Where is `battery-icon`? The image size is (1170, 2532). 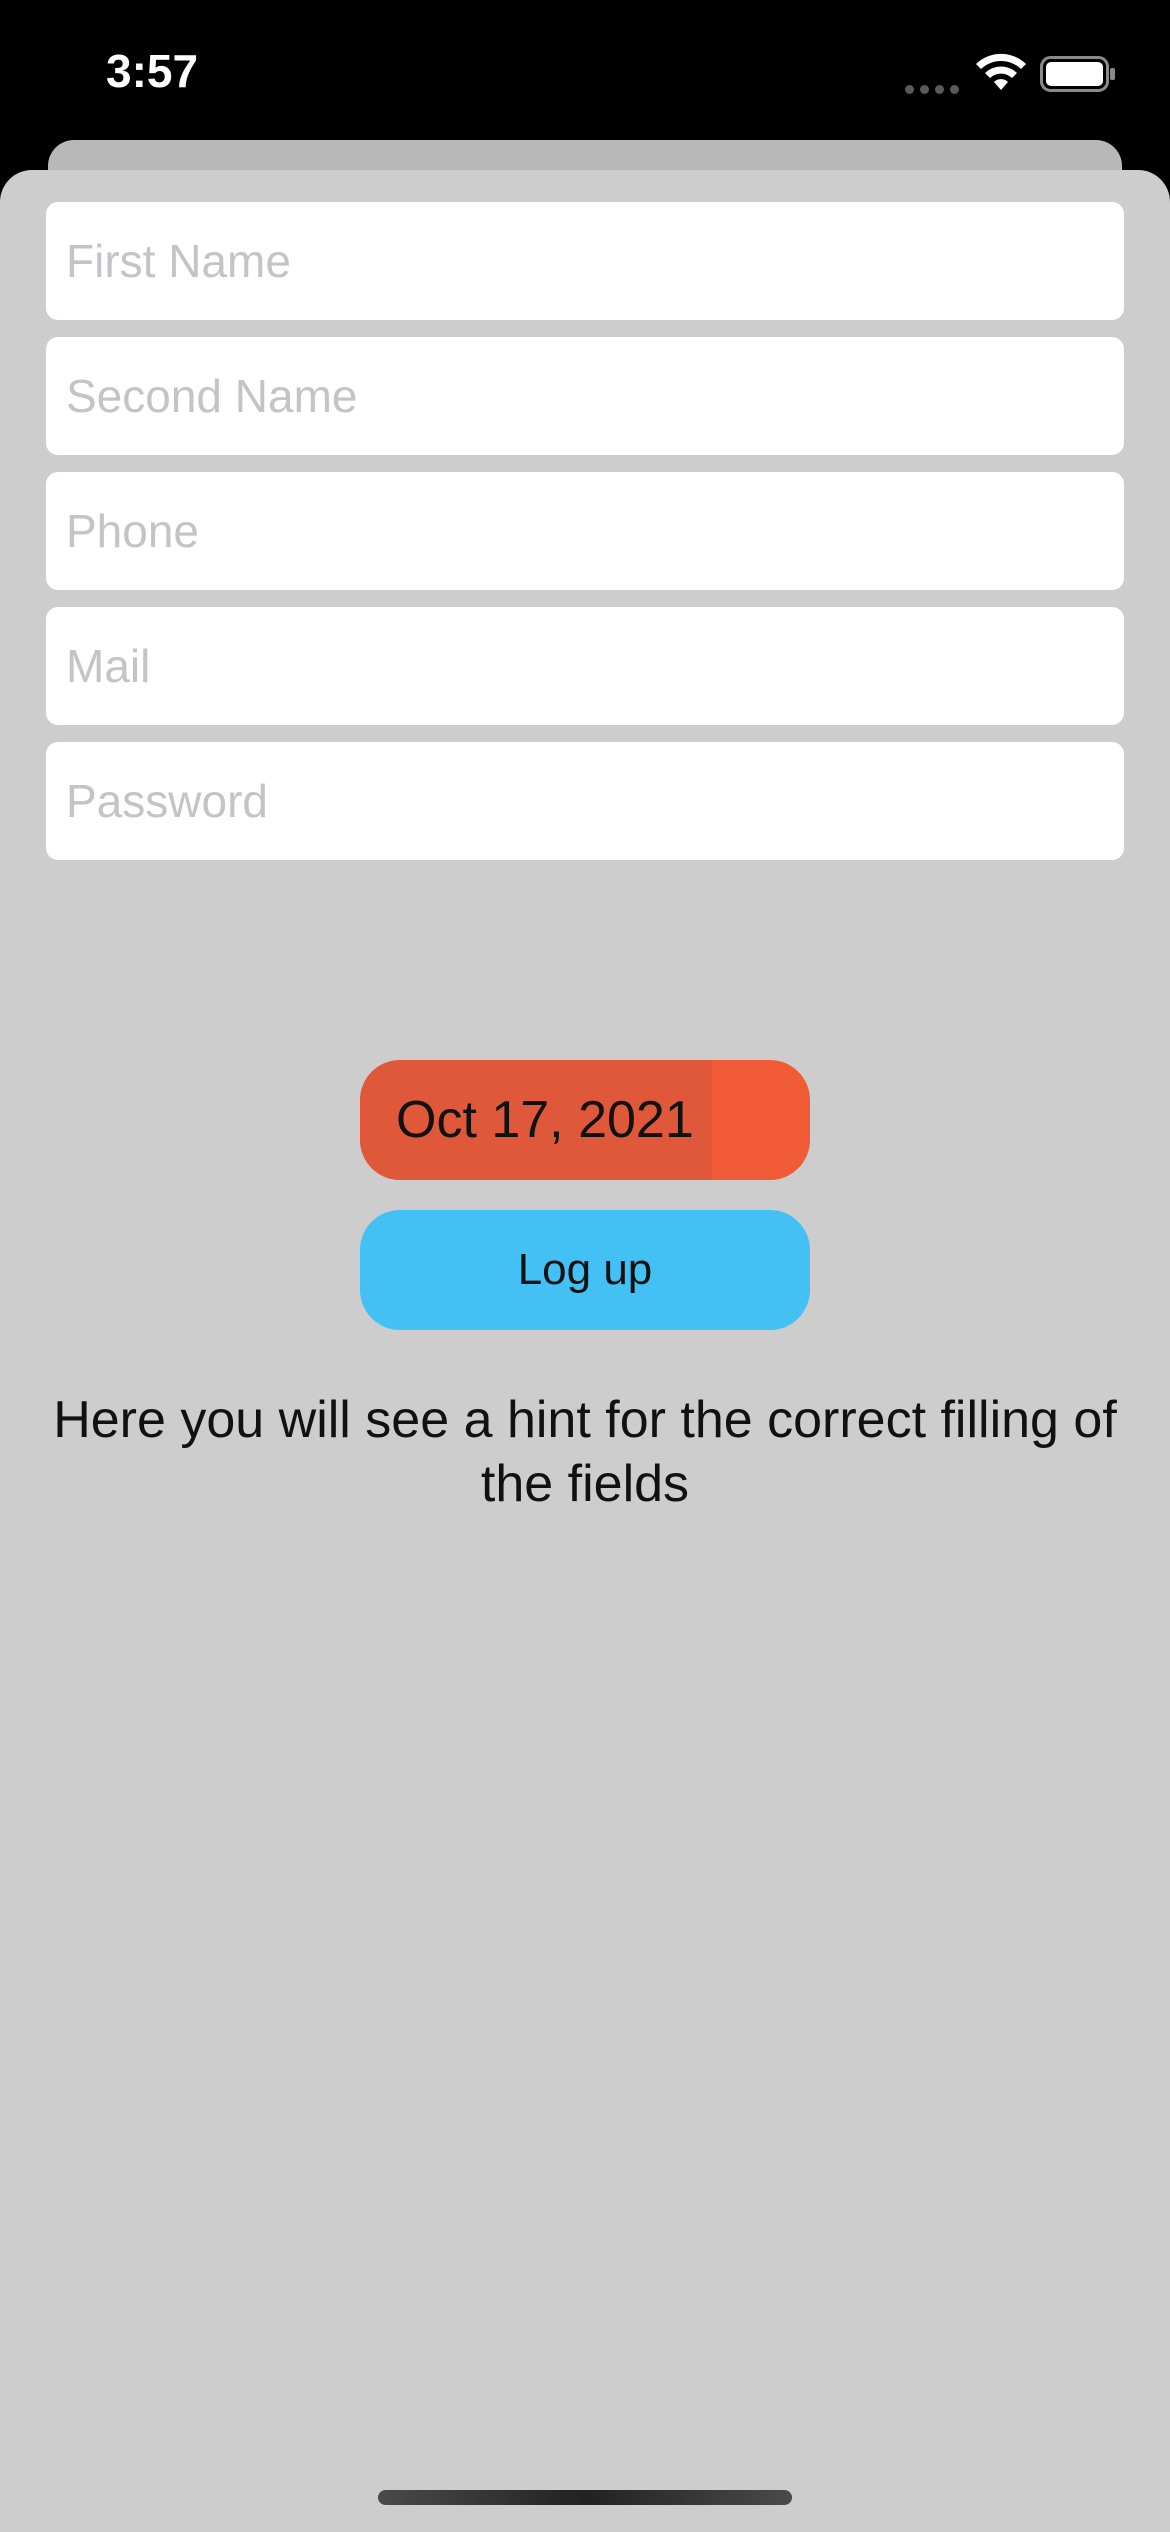
battery-icon is located at coordinates (1077, 74).